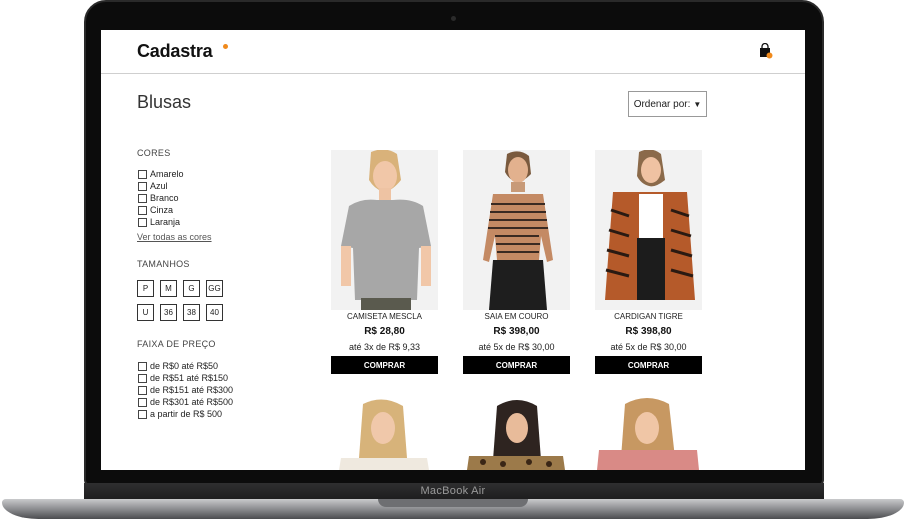  Describe the element at coordinates (185, 390) in the screenshot. I see `price-option: de R$151 até R$300` at that location.